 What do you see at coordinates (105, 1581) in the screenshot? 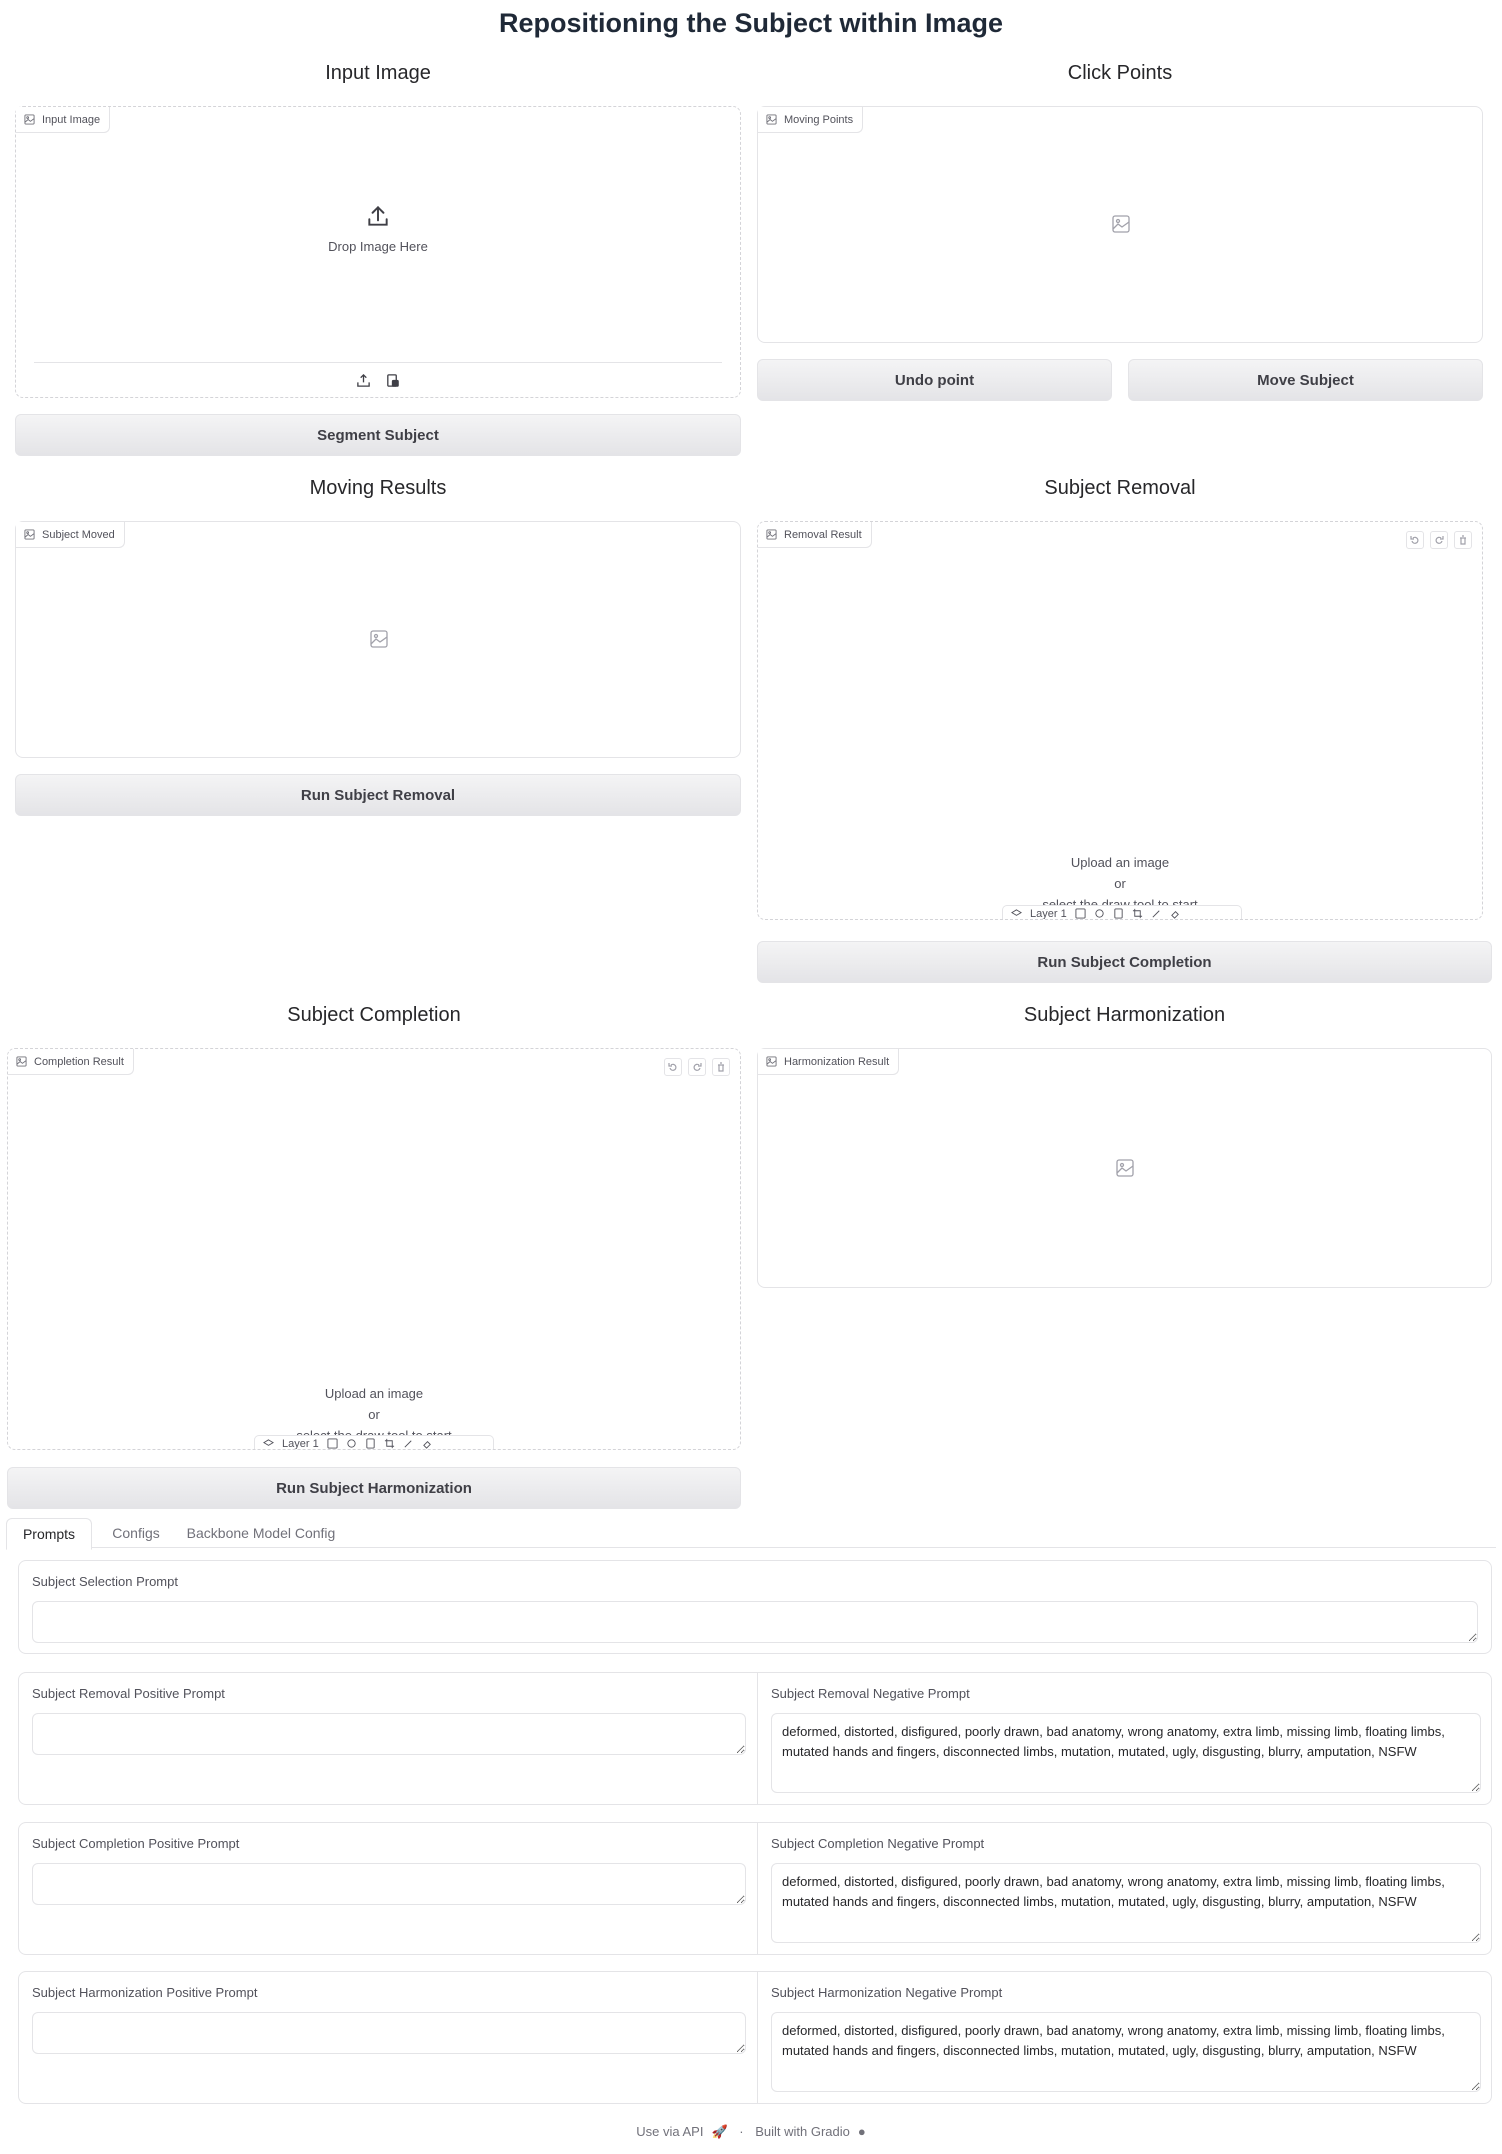
I see `subject-selection-prompt-label: Subject Selection Prompt` at bounding box center [105, 1581].